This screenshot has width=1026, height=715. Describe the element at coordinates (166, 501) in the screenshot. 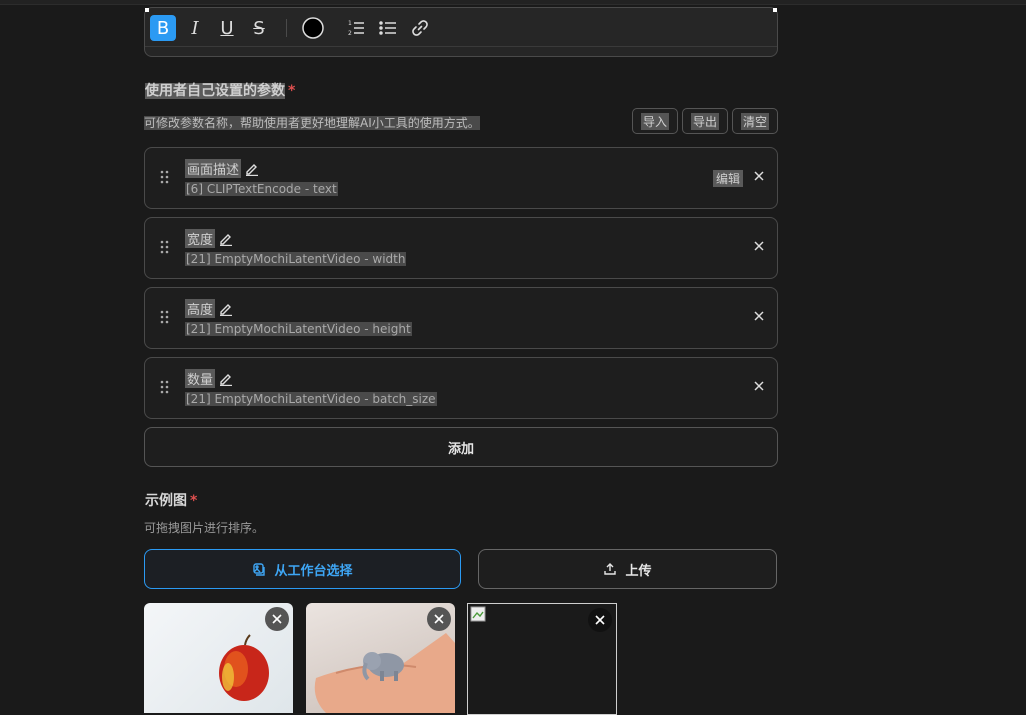

I see `examples-title: 示例图` at that location.